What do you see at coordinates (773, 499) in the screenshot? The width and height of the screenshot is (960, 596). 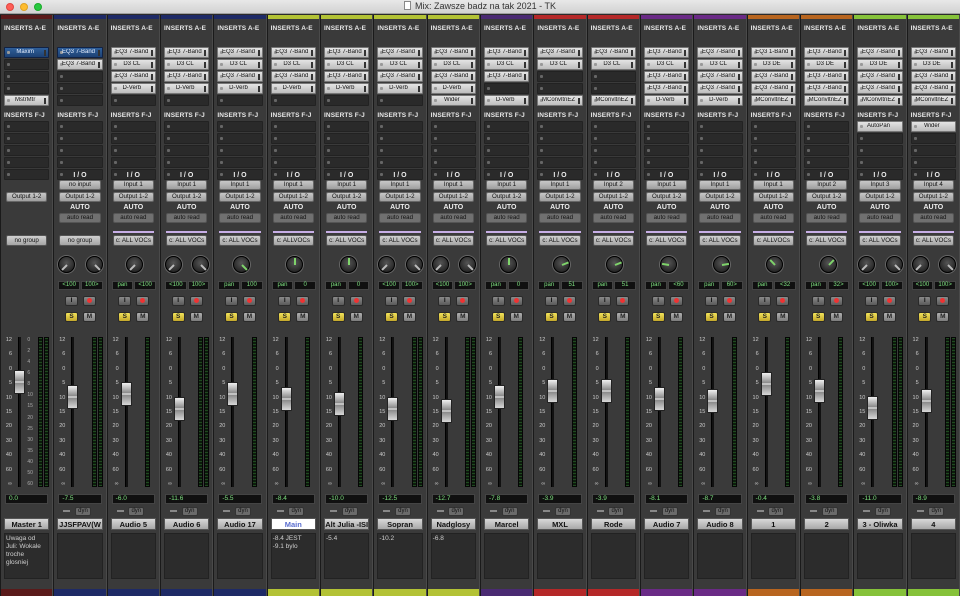 I see `volume-readout: -0.4` at bounding box center [773, 499].